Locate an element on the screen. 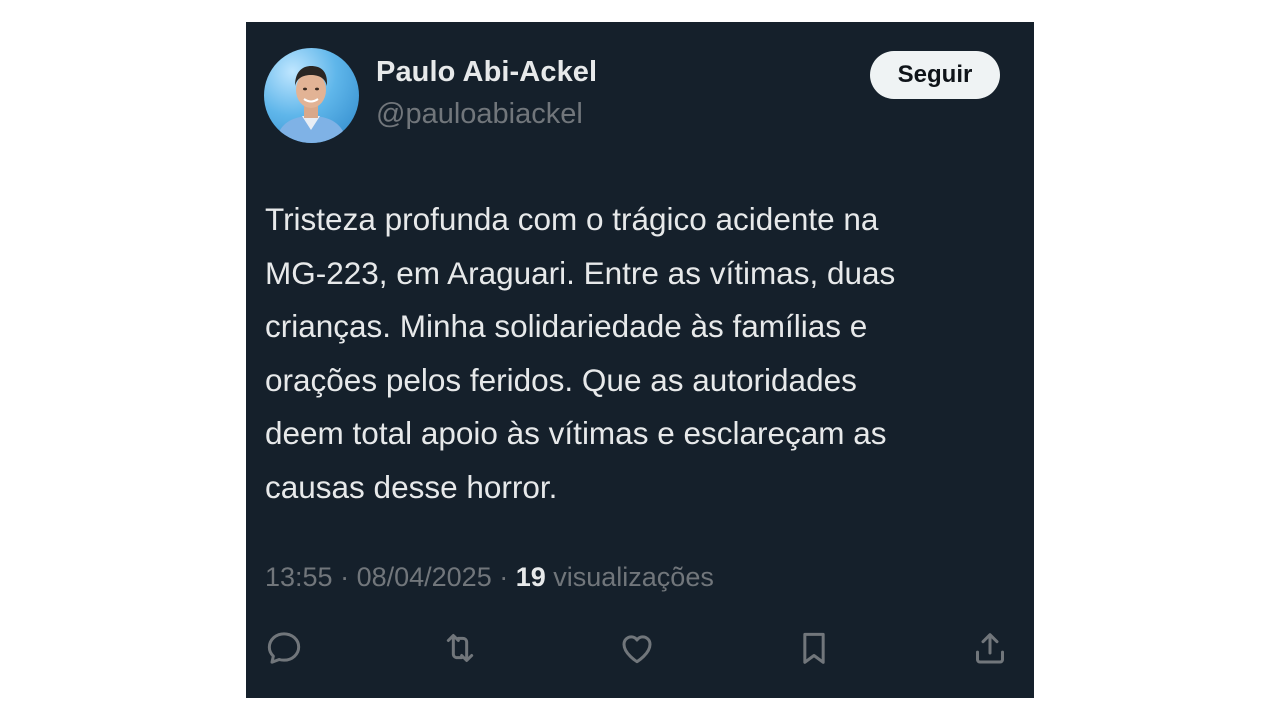 The width and height of the screenshot is (1280, 720). share-button is located at coordinates (990, 648).